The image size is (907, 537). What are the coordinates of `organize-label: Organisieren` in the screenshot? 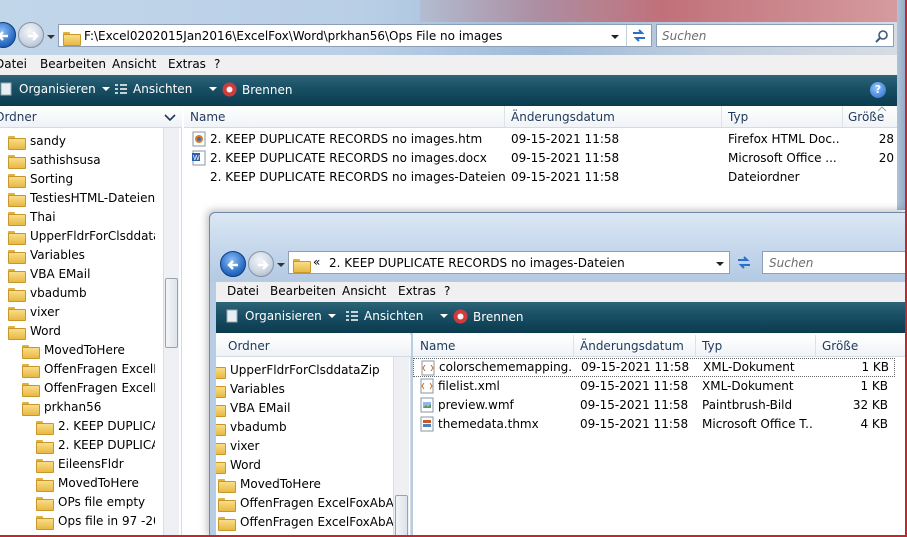 It's located at (283, 316).